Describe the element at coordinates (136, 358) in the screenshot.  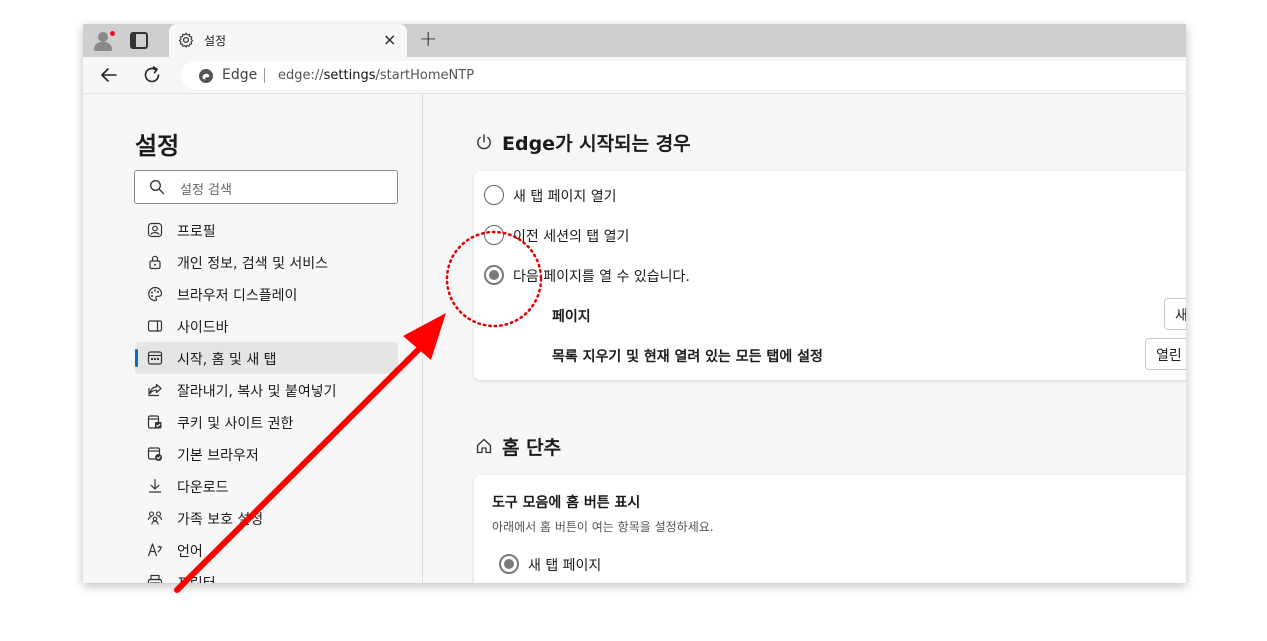
I see `active-indicator` at that location.